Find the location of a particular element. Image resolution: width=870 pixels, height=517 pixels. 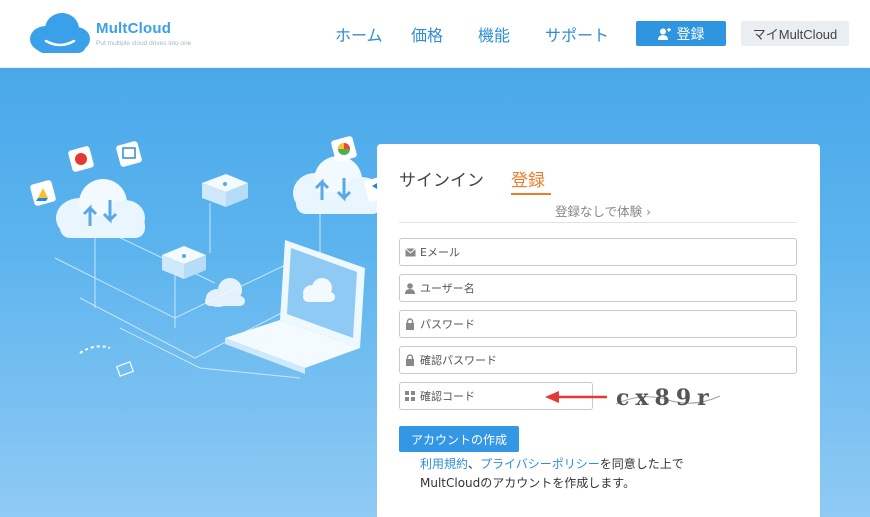

cloud-logo-icon is located at coordinates (60, 33).